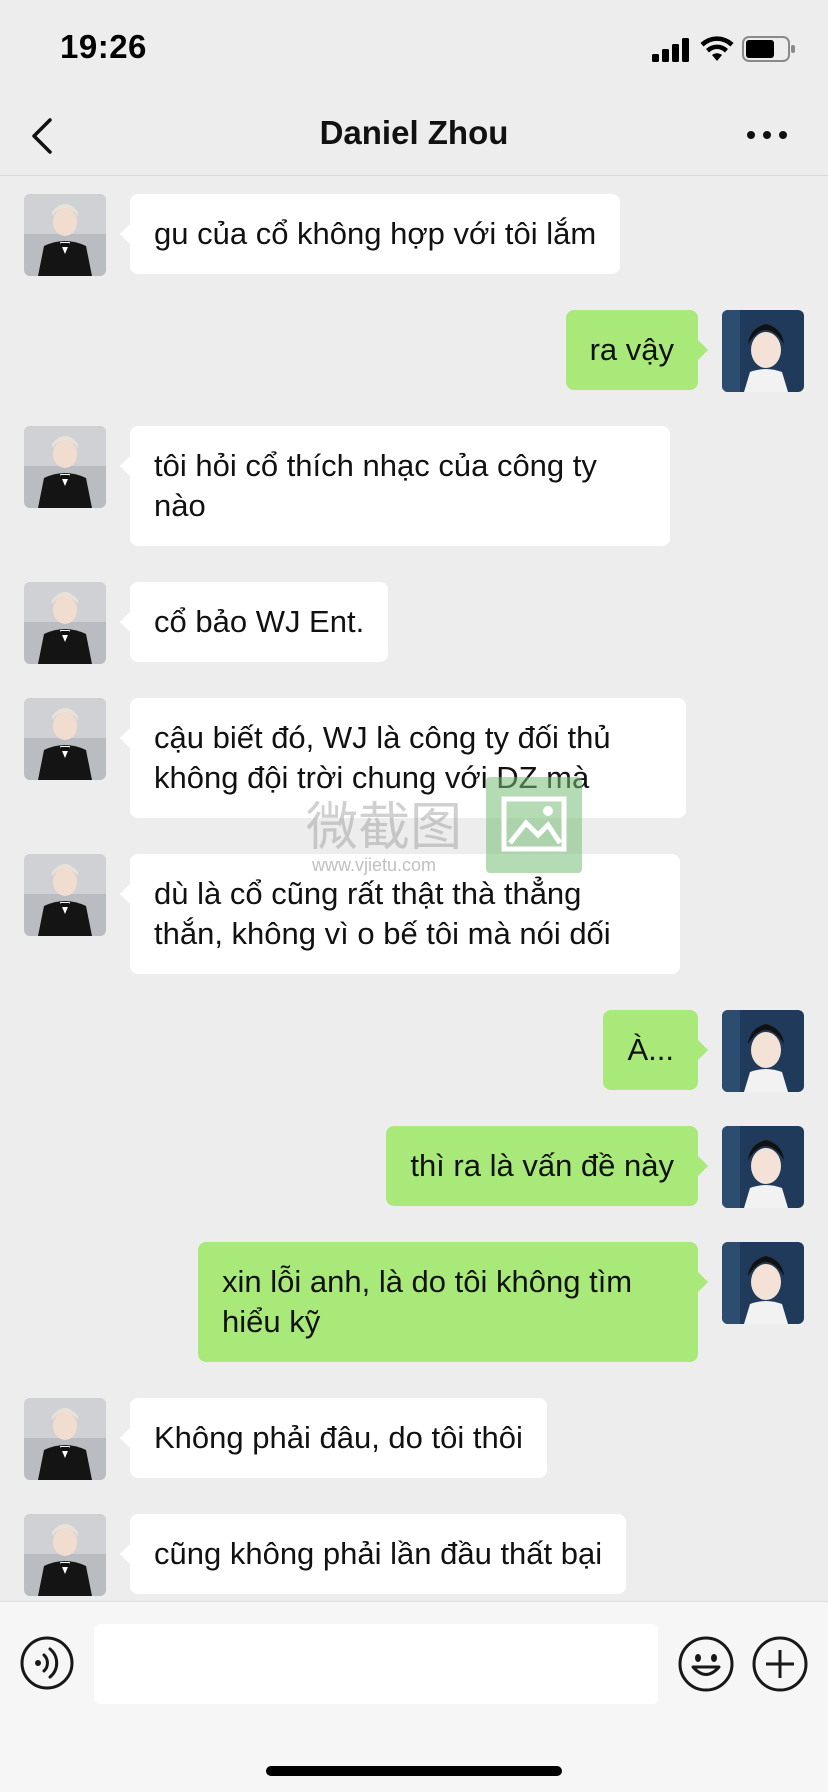 The image size is (828, 1792). I want to click on input-bar, so click(414, 1696).